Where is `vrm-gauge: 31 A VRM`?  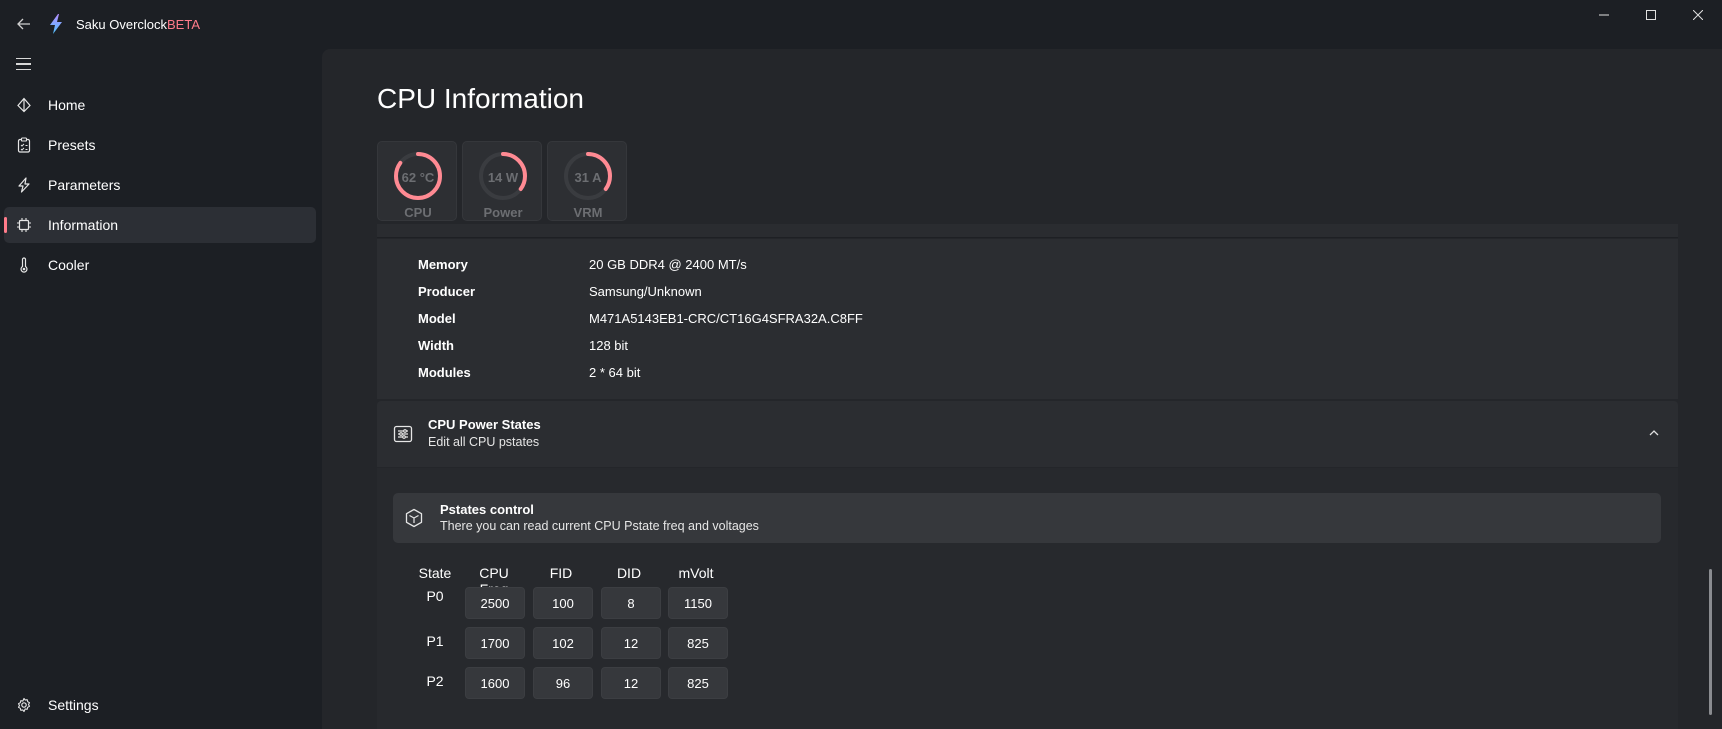 vrm-gauge: 31 A VRM is located at coordinates (587, 181).